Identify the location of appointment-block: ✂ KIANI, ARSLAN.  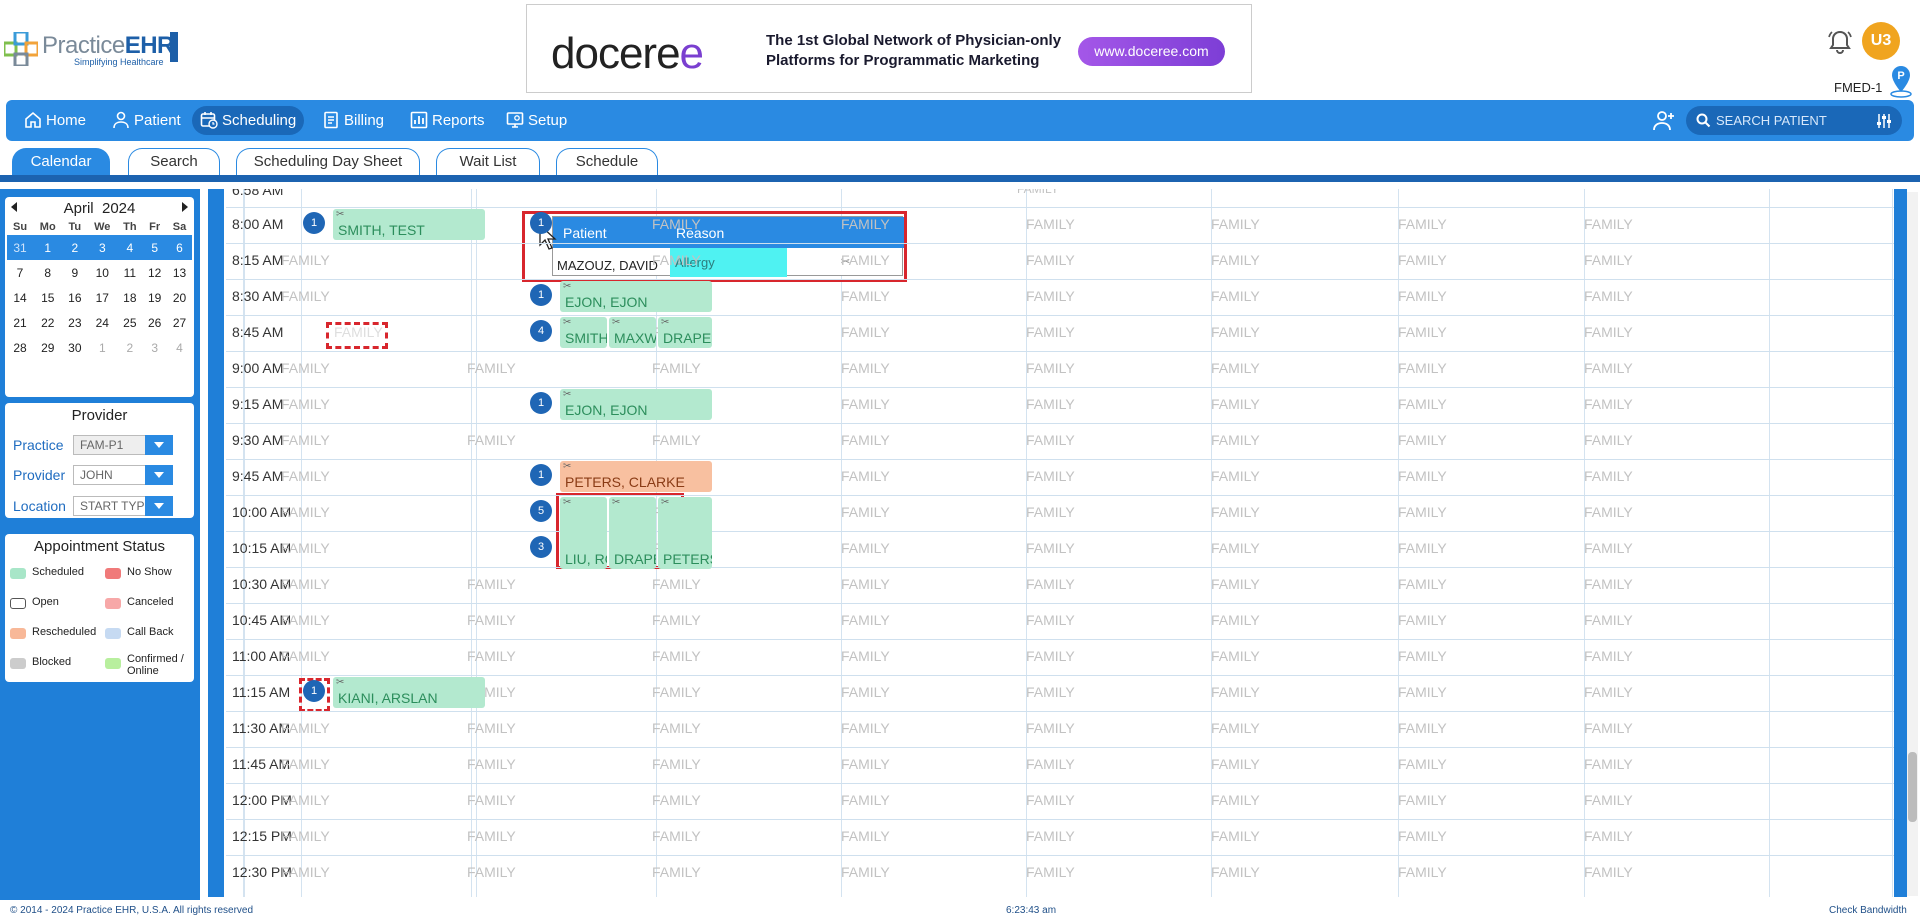
(409, 692).